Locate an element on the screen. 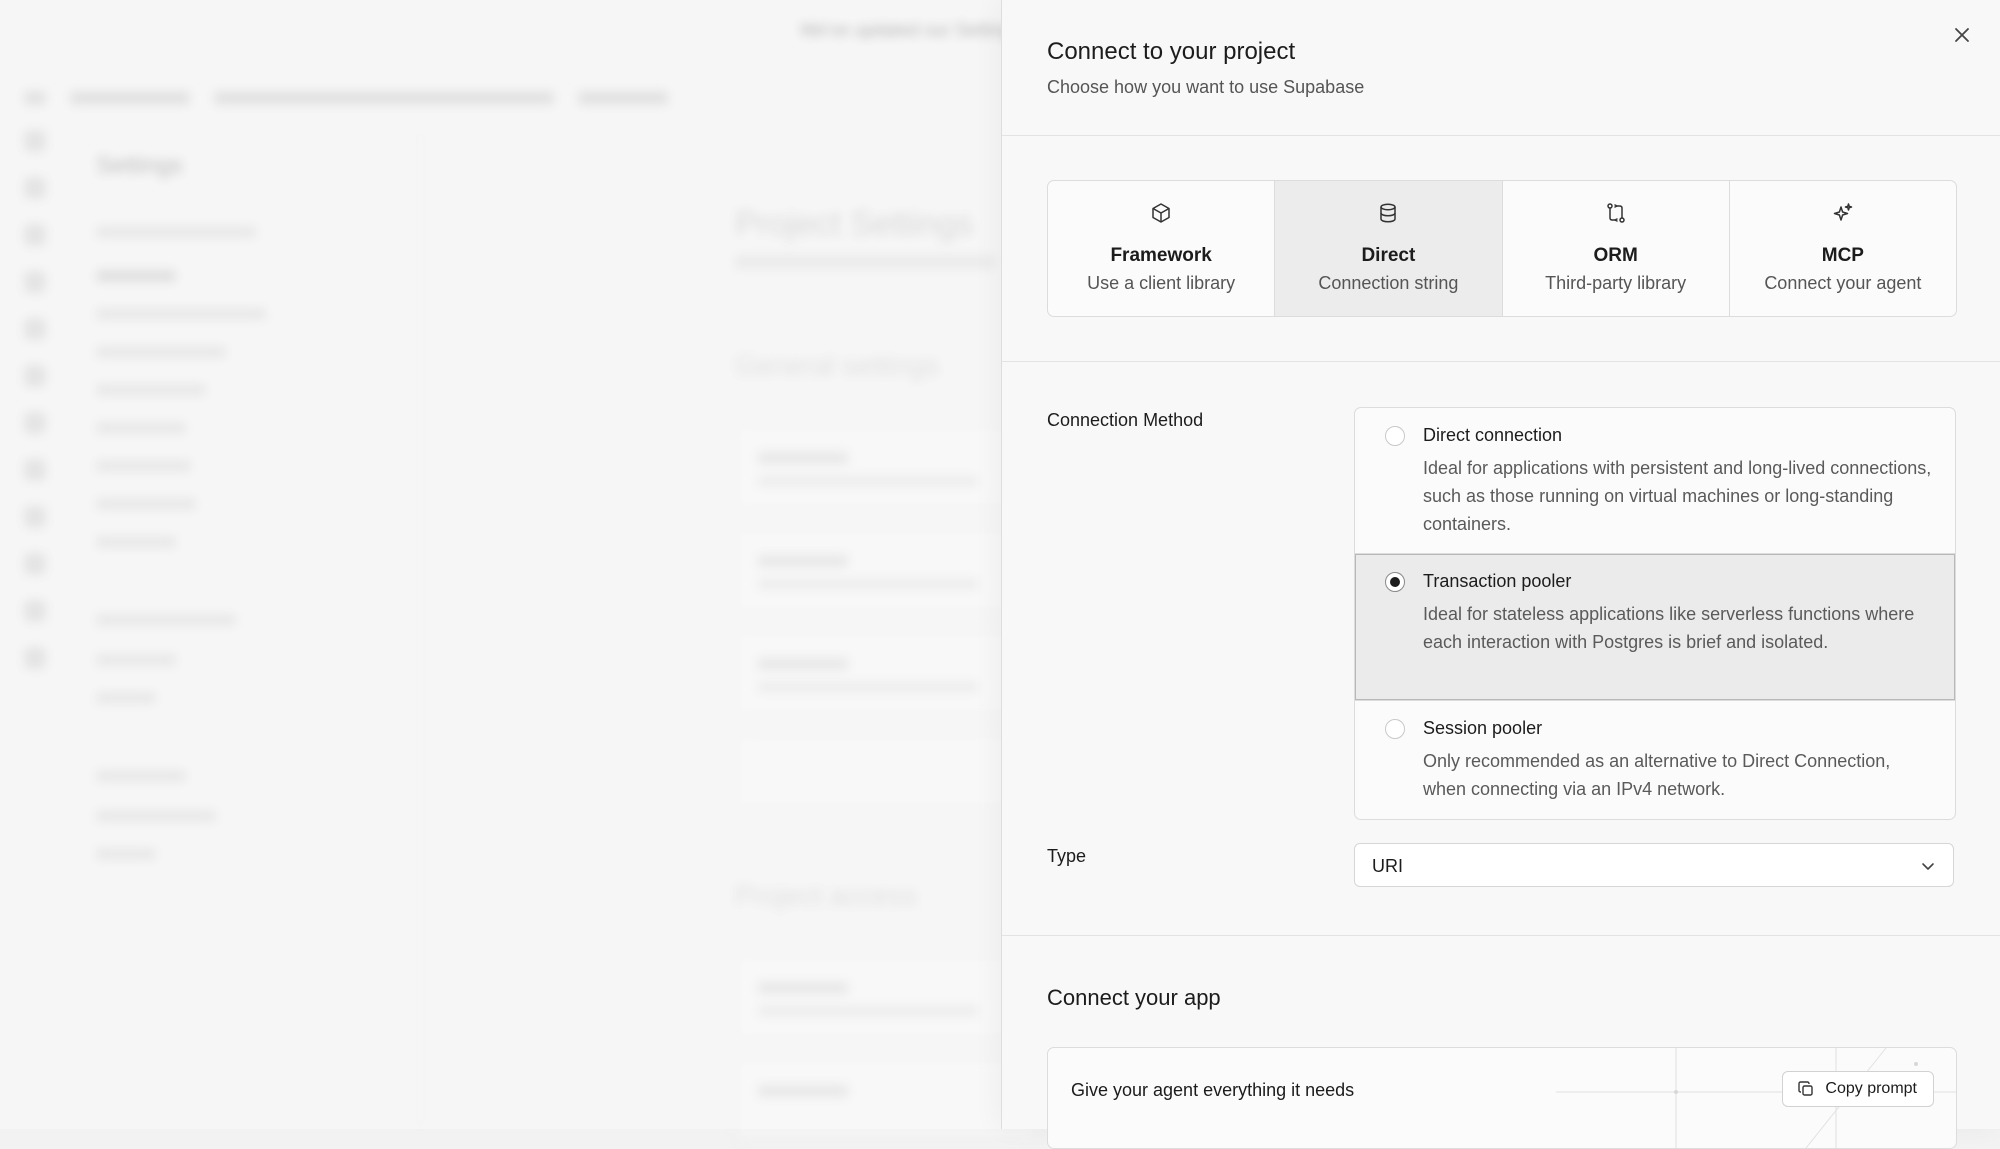 The height and width of the screenshot is (1149, 2000). tab-description: Connection string is located at coordinates (1388, 283).